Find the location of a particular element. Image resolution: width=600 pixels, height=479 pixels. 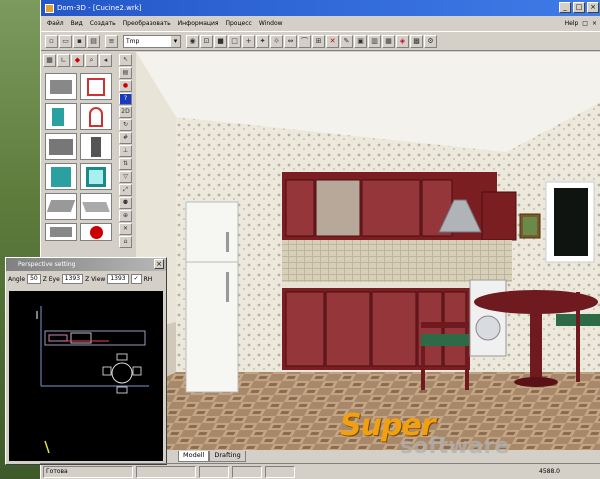

grid-icon: + is located at coordinates (248, 41).